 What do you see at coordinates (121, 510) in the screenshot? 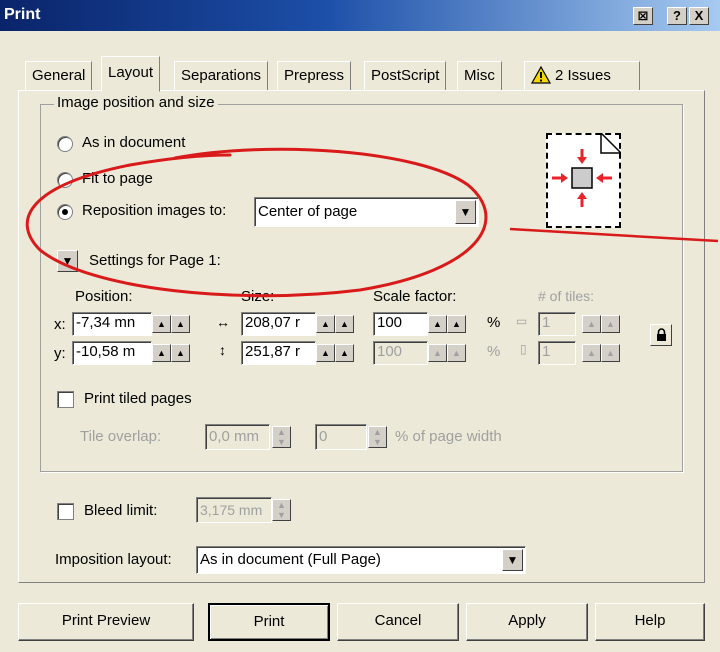
I see `bleed-limit-label: Bleed limit:` at bounding box center [121, 510].